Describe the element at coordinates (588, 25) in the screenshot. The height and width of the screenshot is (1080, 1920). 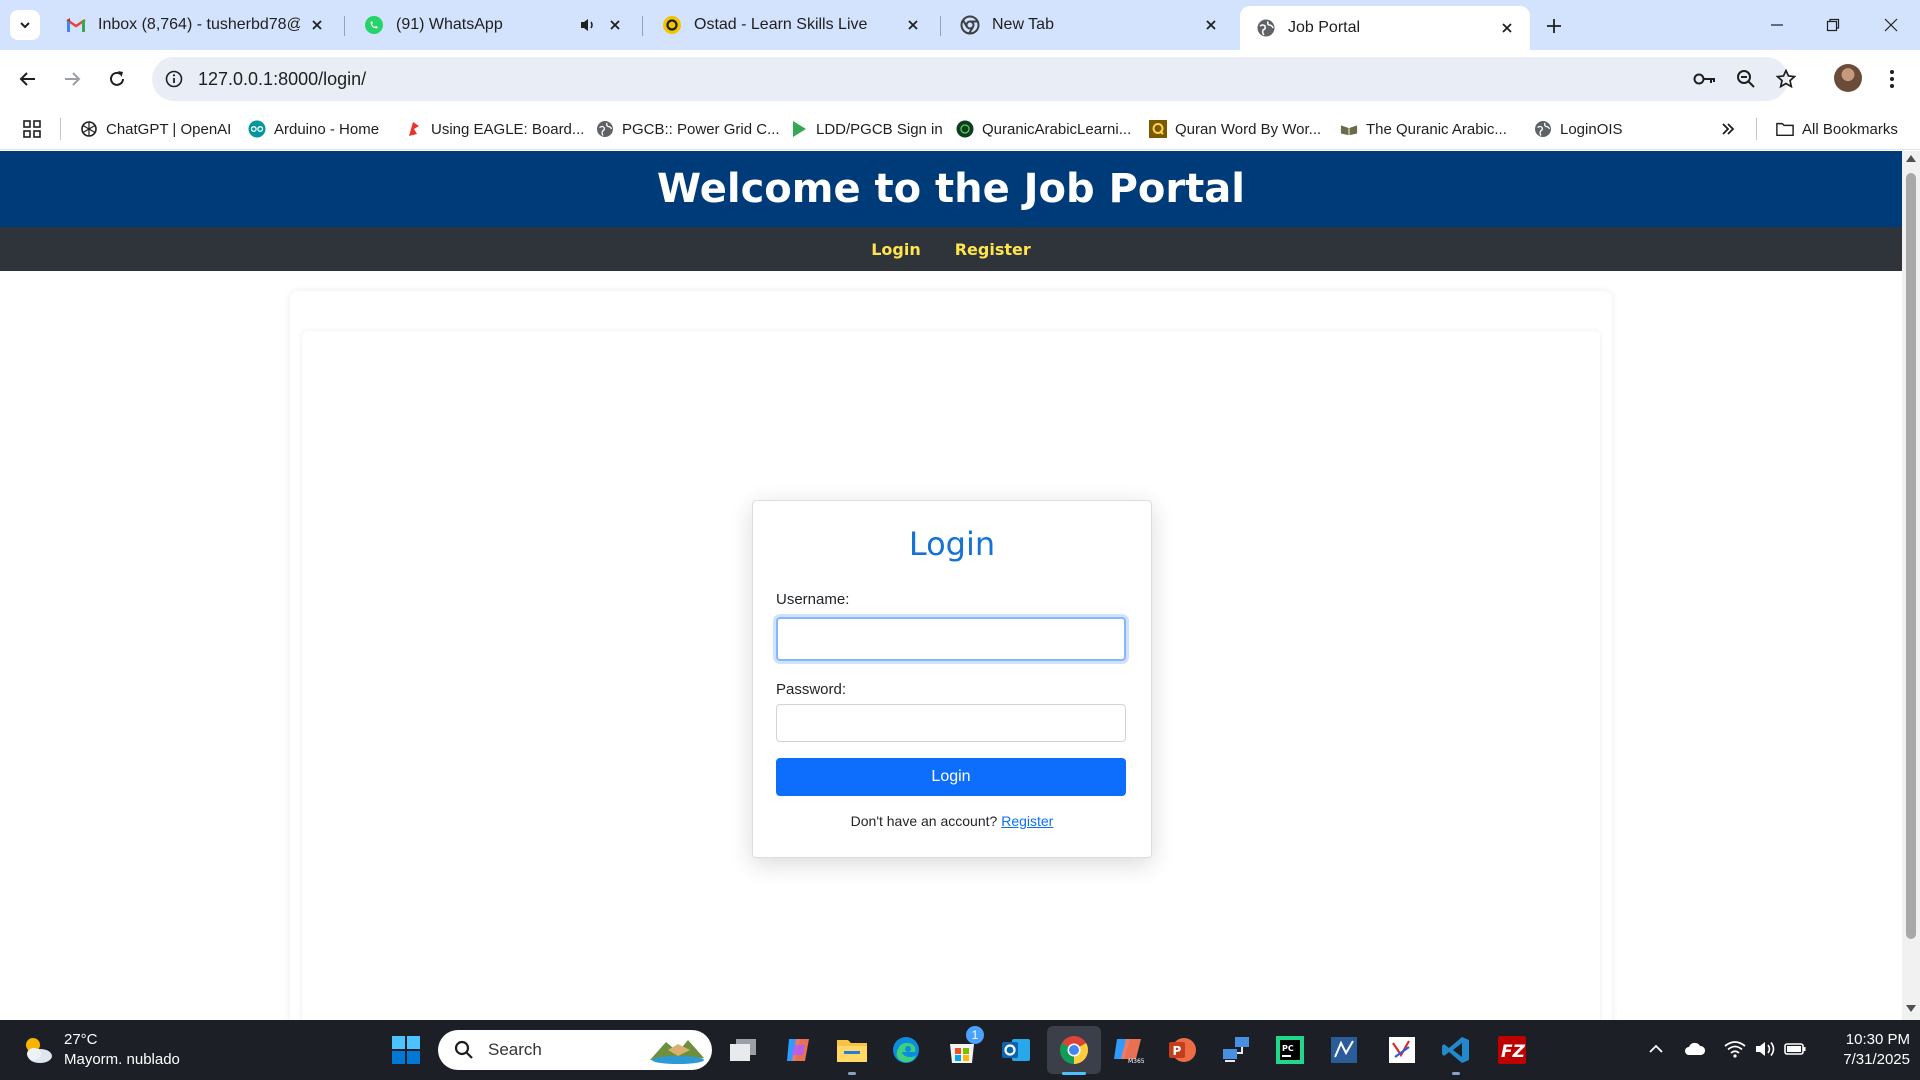
I see `speaker-icon` at that location.